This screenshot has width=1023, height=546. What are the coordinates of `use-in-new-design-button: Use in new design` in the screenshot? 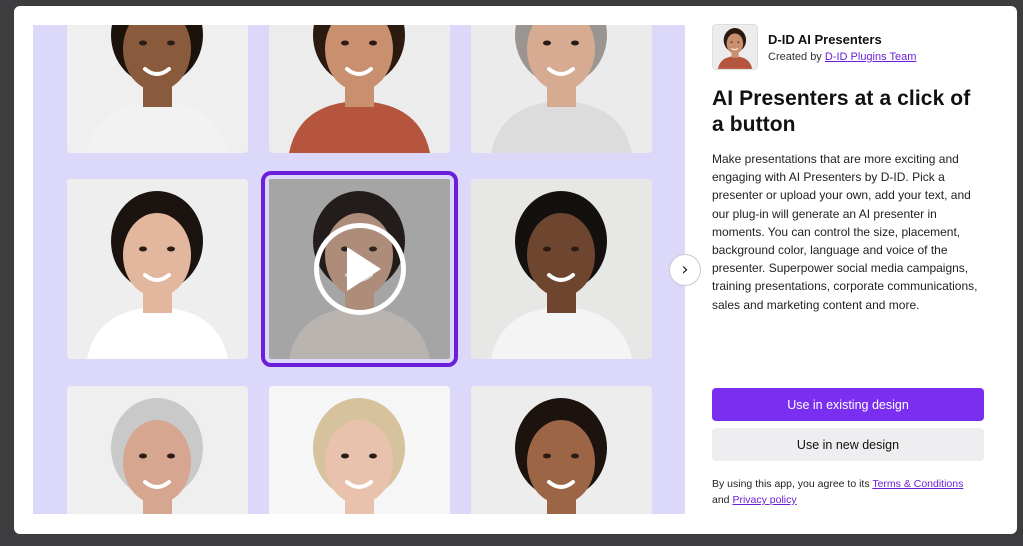 It's located at (848, 444).